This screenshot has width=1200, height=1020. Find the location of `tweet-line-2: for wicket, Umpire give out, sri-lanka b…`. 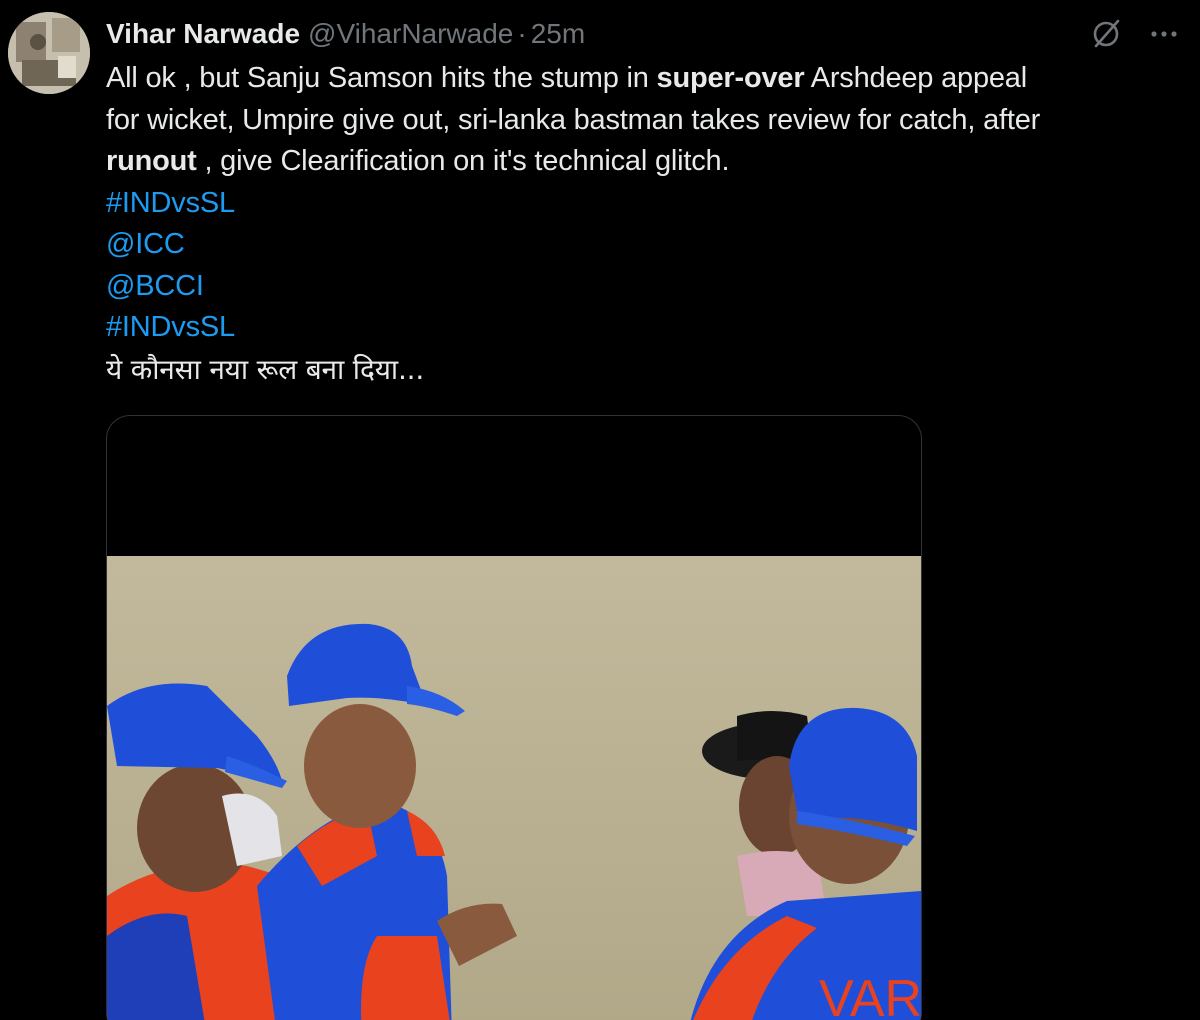

tweet-line-2: for wicket, Umpire give out, sri-lanka b… is located at coordinates (573, 119).